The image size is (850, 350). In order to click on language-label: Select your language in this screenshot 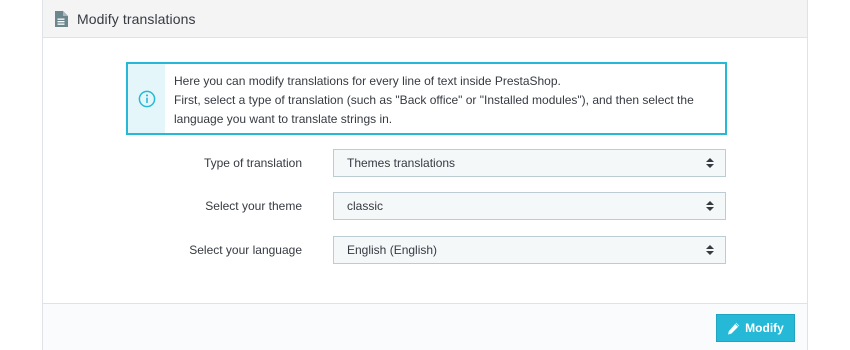, I will do `click(245, 250)`.